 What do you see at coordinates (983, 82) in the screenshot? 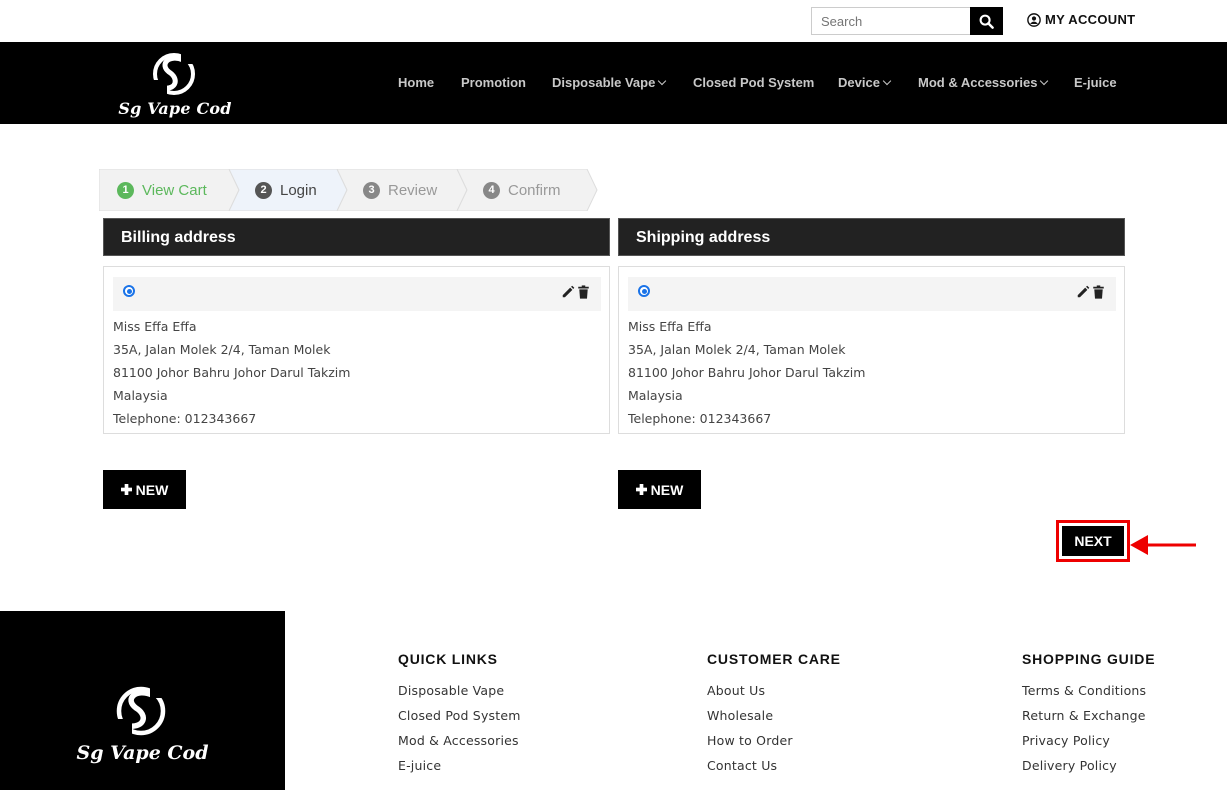
I see `nav-mod-accessories: Mod & Accessories` at bounding box center [983, 82].